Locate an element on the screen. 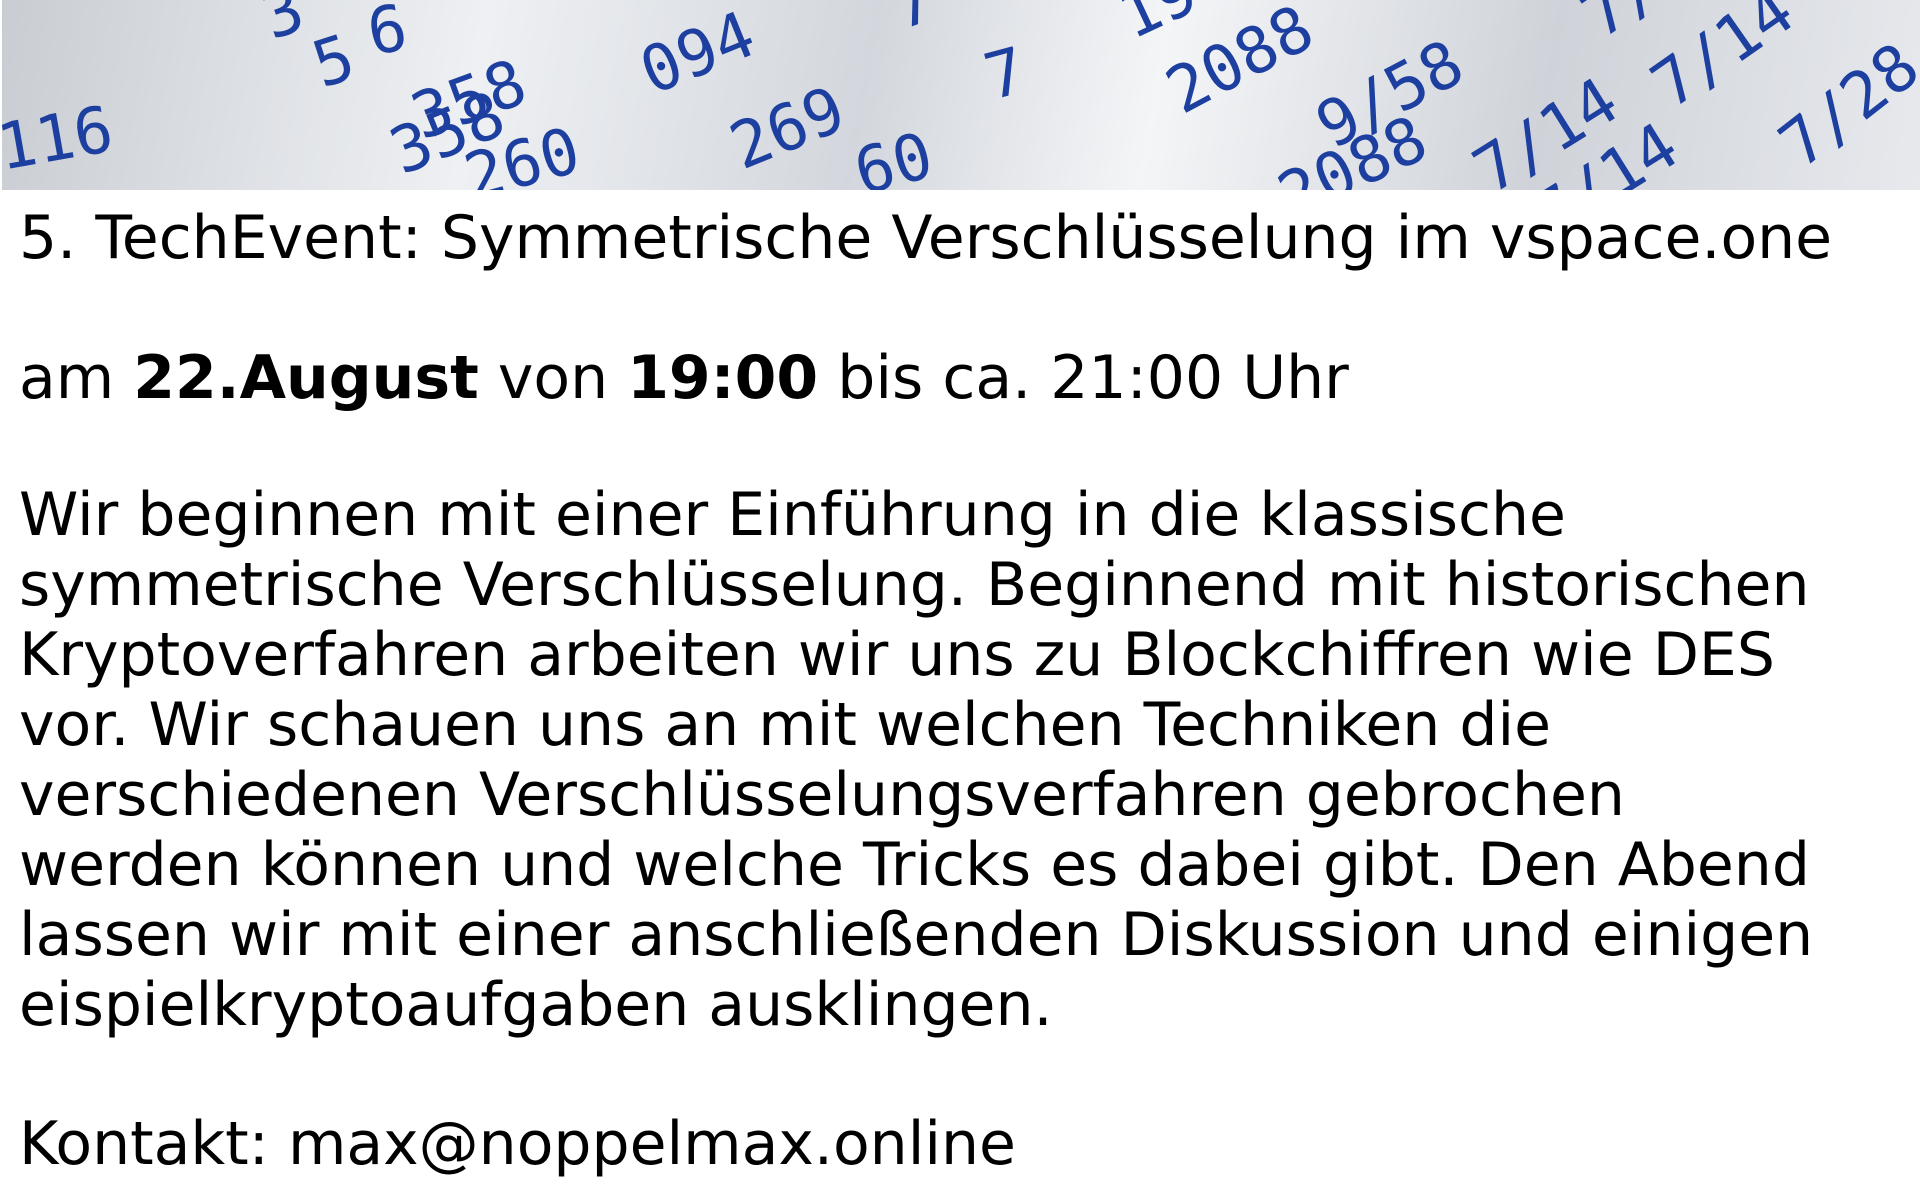  handwritten-glyph: 5 is located at coordinates (334, 62).